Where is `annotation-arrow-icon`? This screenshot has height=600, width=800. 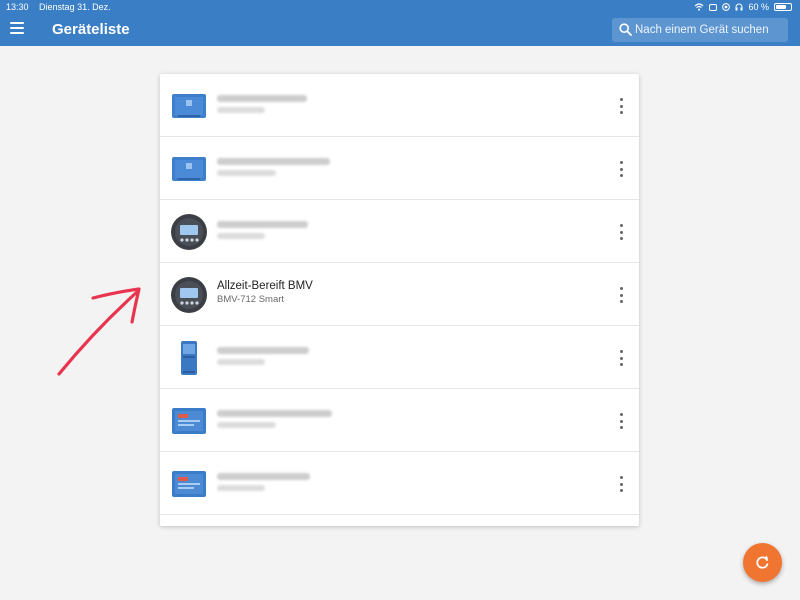 annotation-arrow-icon is located at coordinates (99, 331).